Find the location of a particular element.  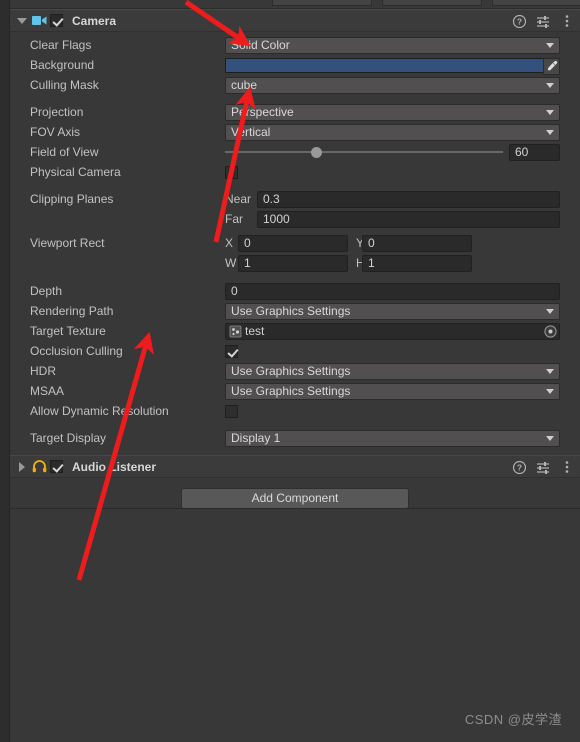

row-physical-camera: Physical Camera is located at coordinates (295, 172).